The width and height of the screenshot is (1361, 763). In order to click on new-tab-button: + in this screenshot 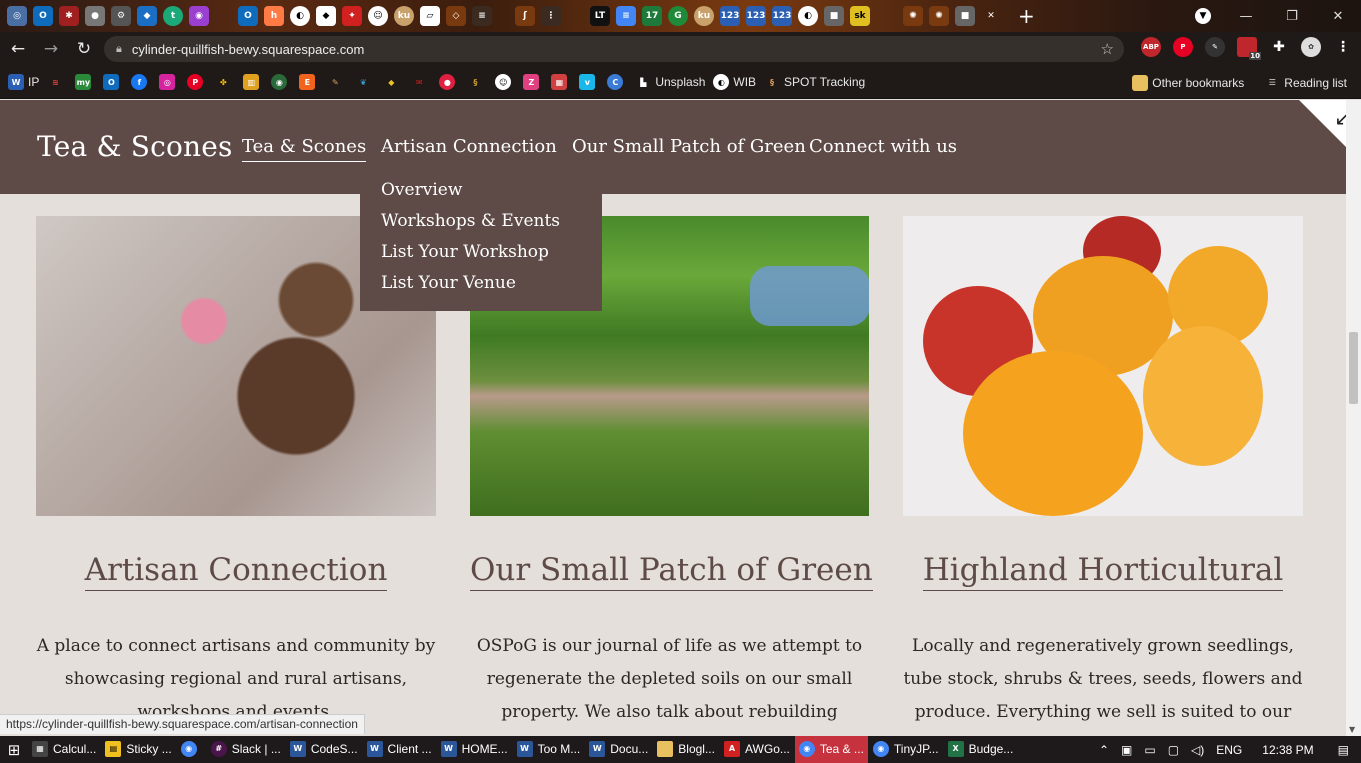, I will do `click(1026, 16)`.